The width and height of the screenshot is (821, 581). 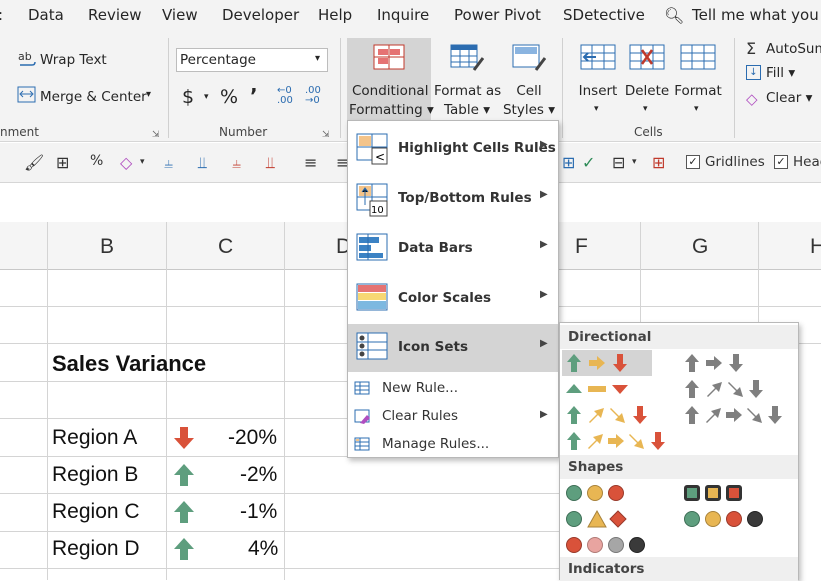 I want to click on tab-power-pivot: Power Pivot, so click(x=497, y=15).